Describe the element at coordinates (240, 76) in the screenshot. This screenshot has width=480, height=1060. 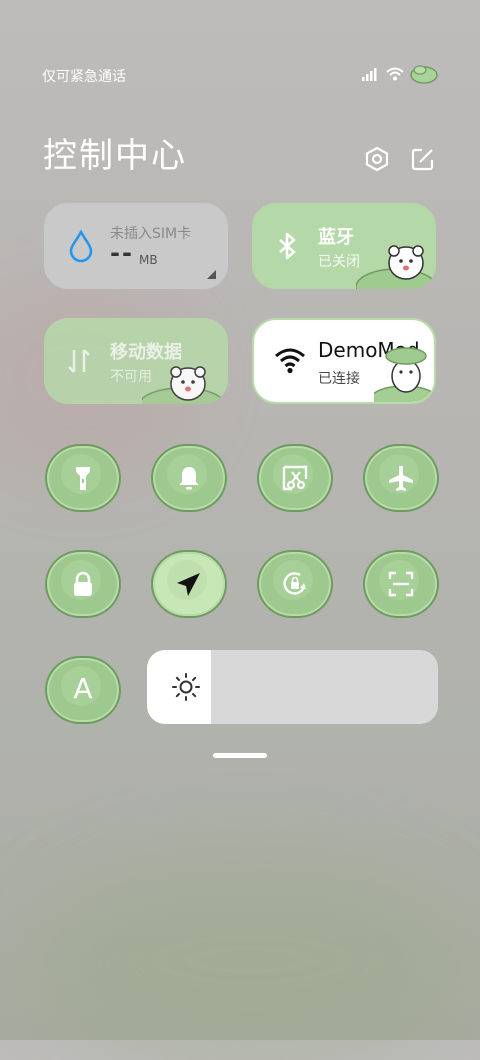
I see `status-bar: 仅可紧急通话` at that location.